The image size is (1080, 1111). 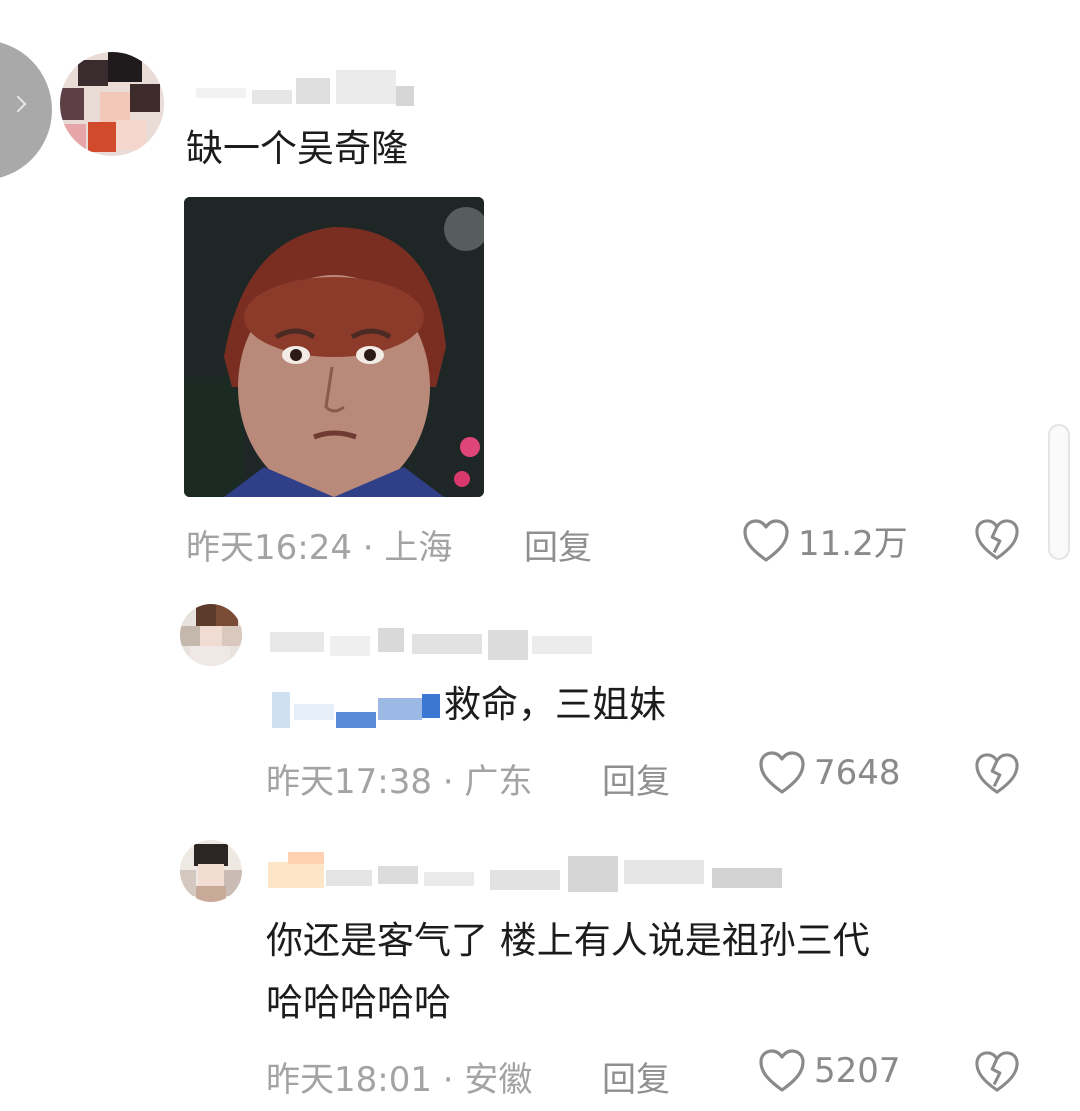 What do you see at coordinates (555, 704) in the screenshot?
I see `comment-text: 救命，三姐妹` at bounding box center [555, 704].